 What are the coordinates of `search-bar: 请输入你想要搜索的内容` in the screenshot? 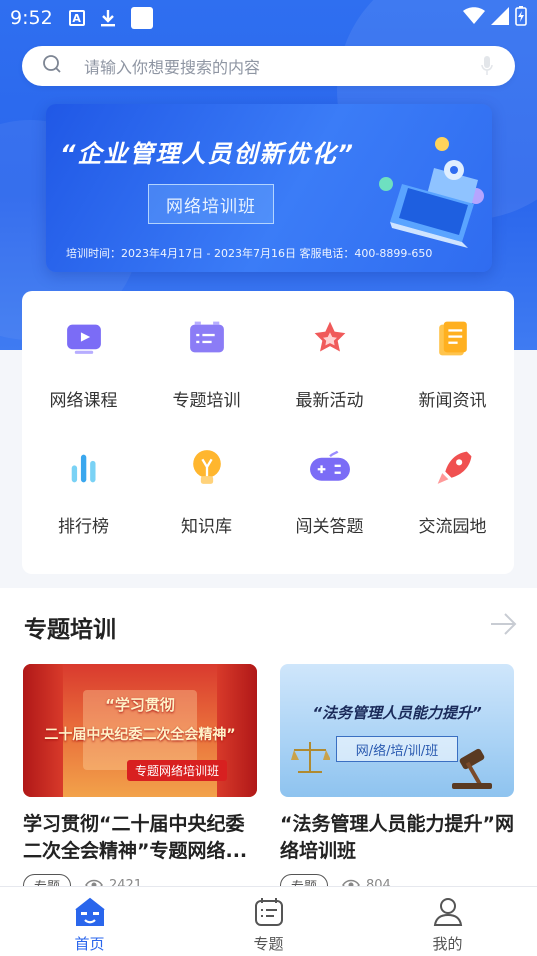 It's located at (268, 66).